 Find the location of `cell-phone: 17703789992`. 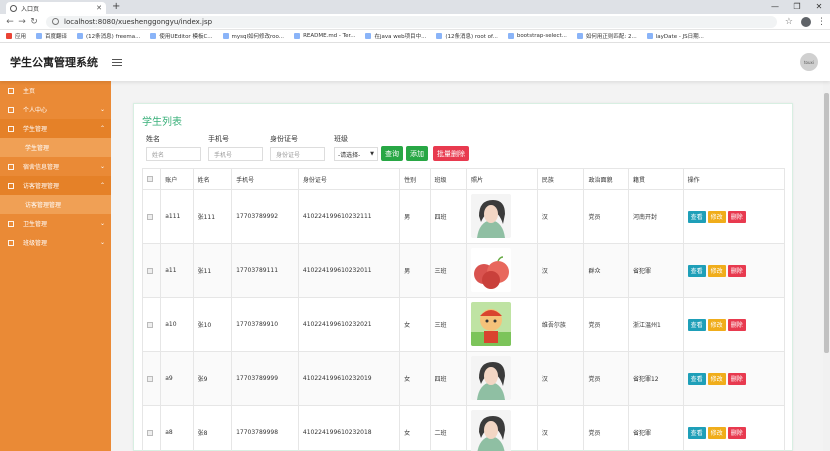

cell-phone: 17703789992 is located at coordinates (265, 216).